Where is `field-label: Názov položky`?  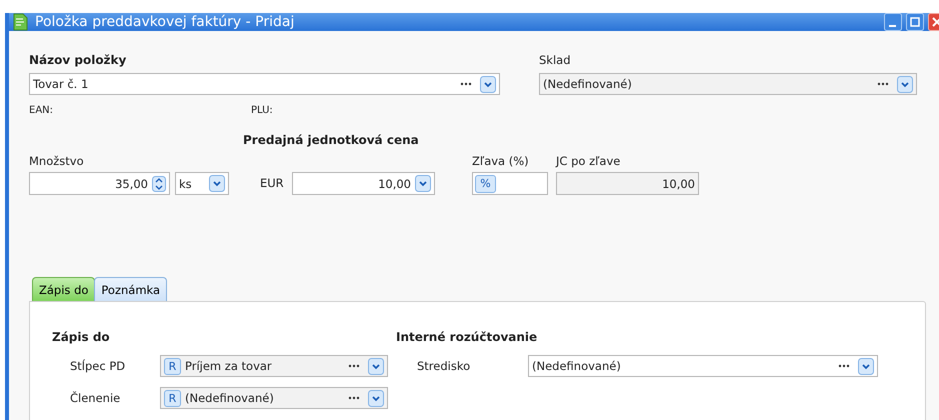 field-label: Názov položky is located at coordinates (78, 60).